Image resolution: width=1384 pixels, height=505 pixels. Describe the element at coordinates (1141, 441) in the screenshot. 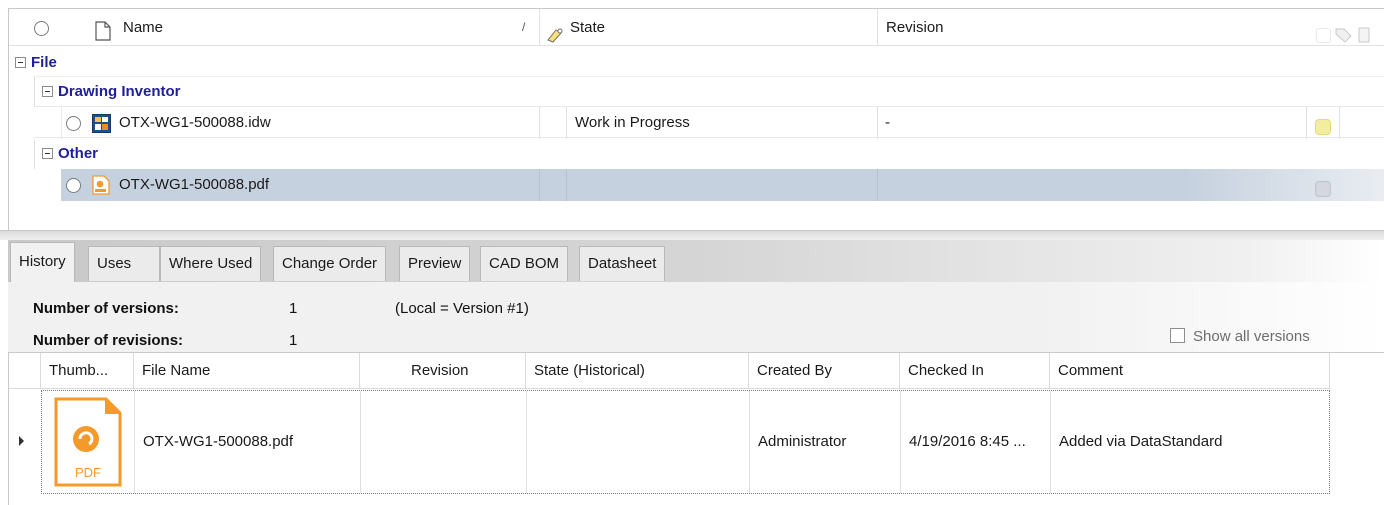

I see `history-comment: Added via DataStandard` at that location.